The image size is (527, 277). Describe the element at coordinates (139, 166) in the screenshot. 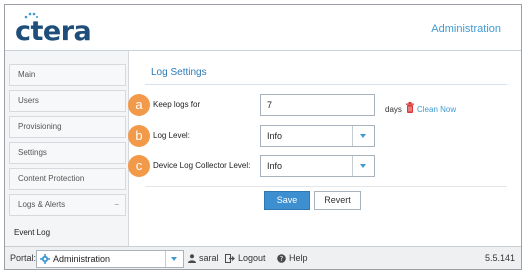

I see `callout-badge-c: c` at that location.